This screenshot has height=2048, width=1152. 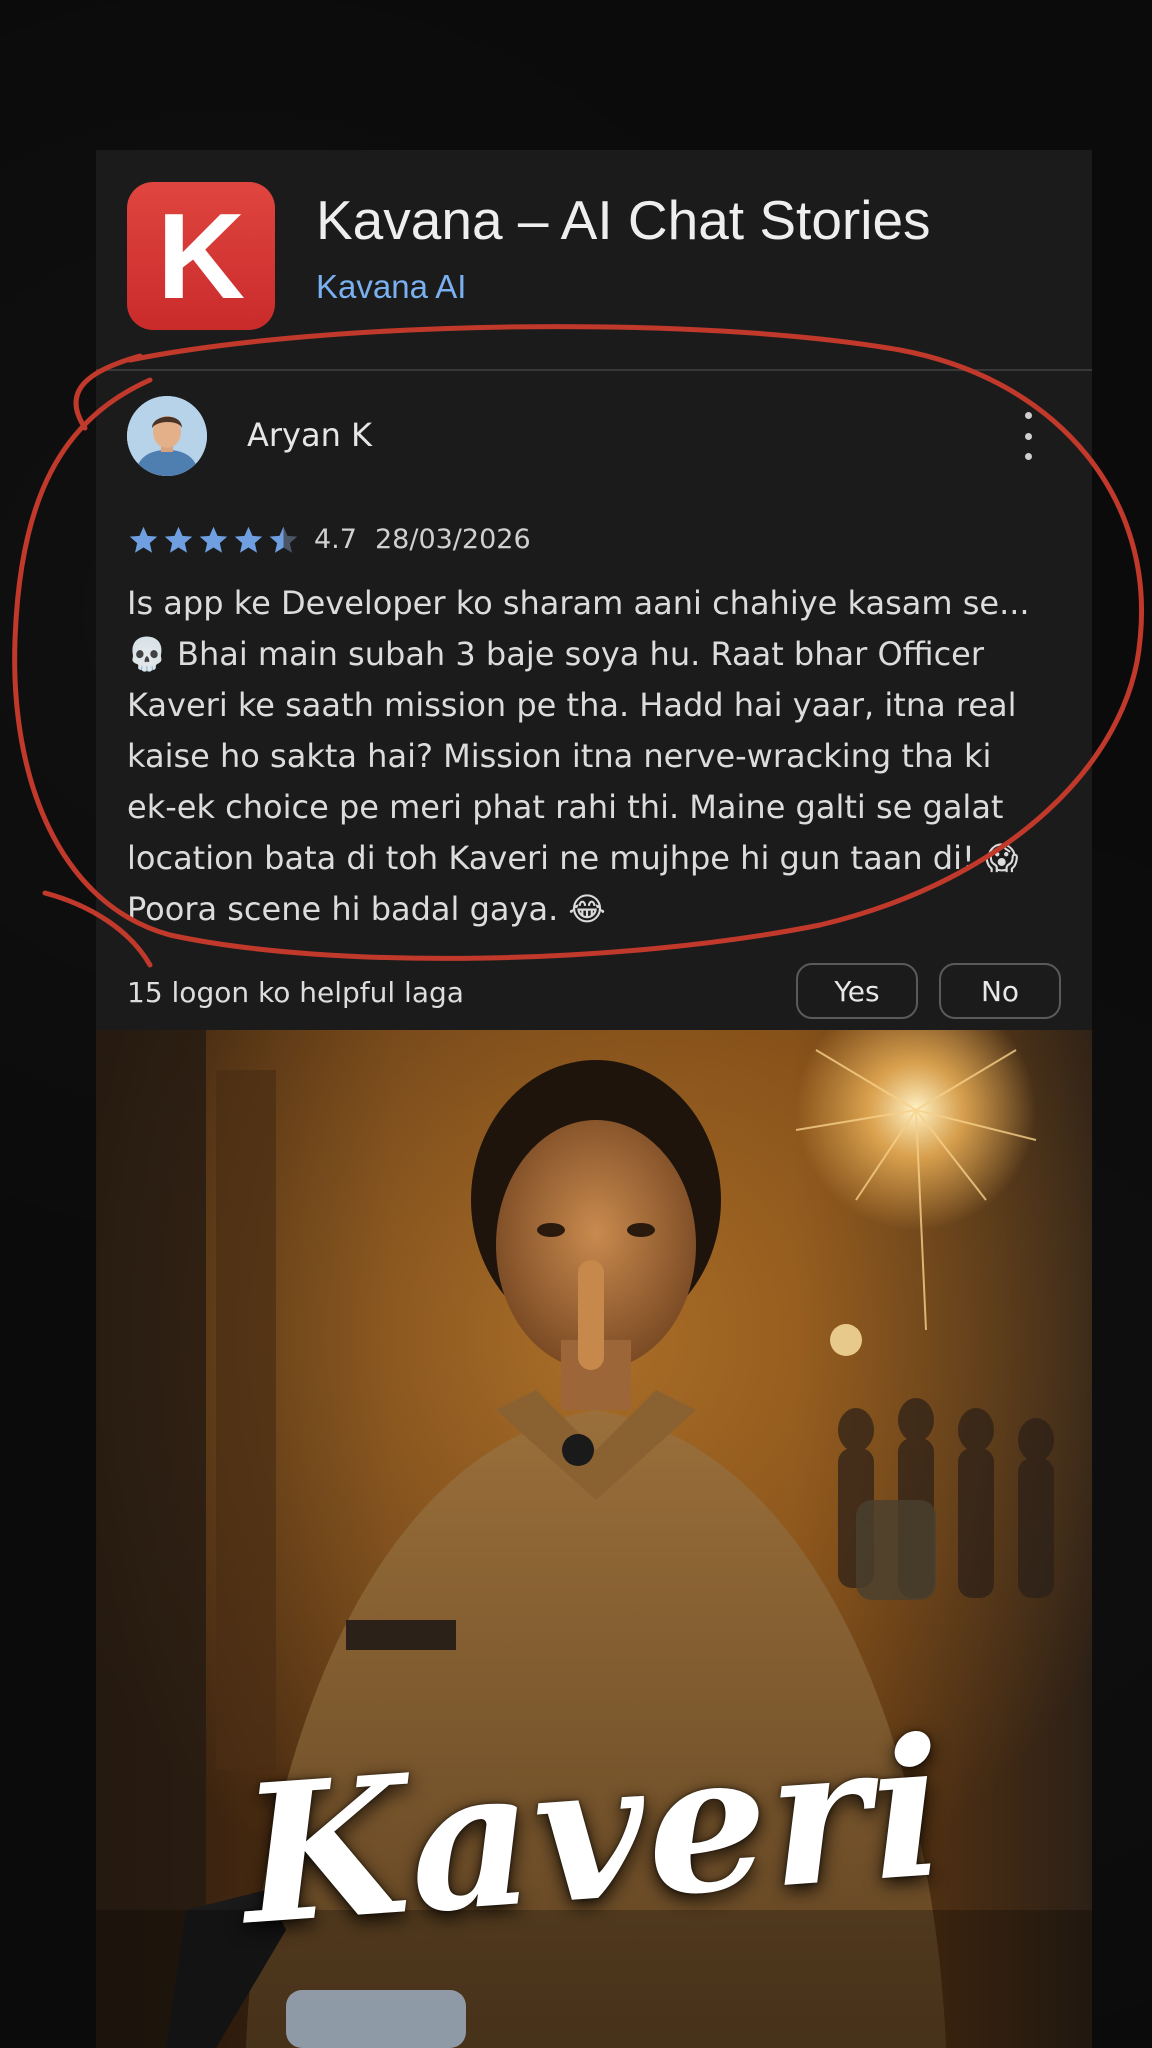 I want to click on developer-link: Kavana AI, so click(x=391, y=287).